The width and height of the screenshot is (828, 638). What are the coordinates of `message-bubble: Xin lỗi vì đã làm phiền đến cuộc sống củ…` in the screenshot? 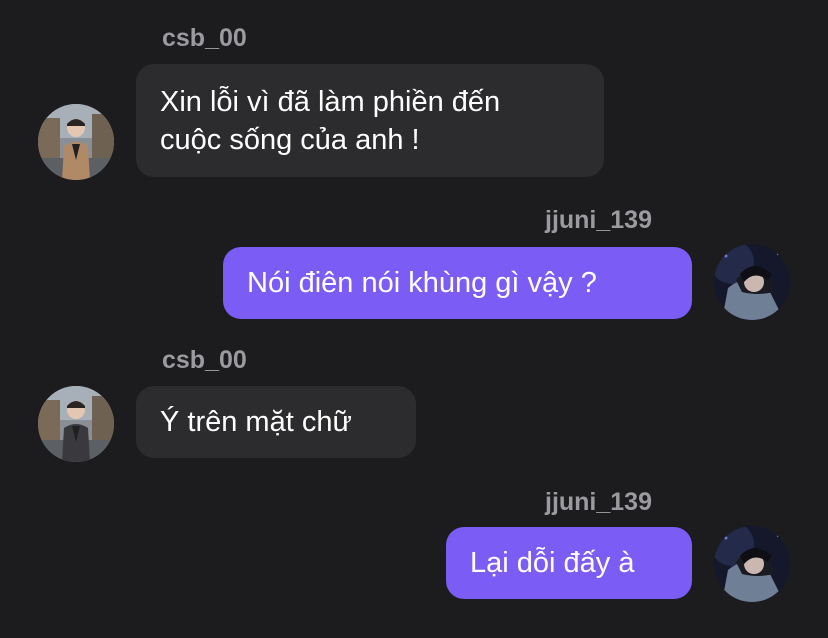 It's located at (370, 120).